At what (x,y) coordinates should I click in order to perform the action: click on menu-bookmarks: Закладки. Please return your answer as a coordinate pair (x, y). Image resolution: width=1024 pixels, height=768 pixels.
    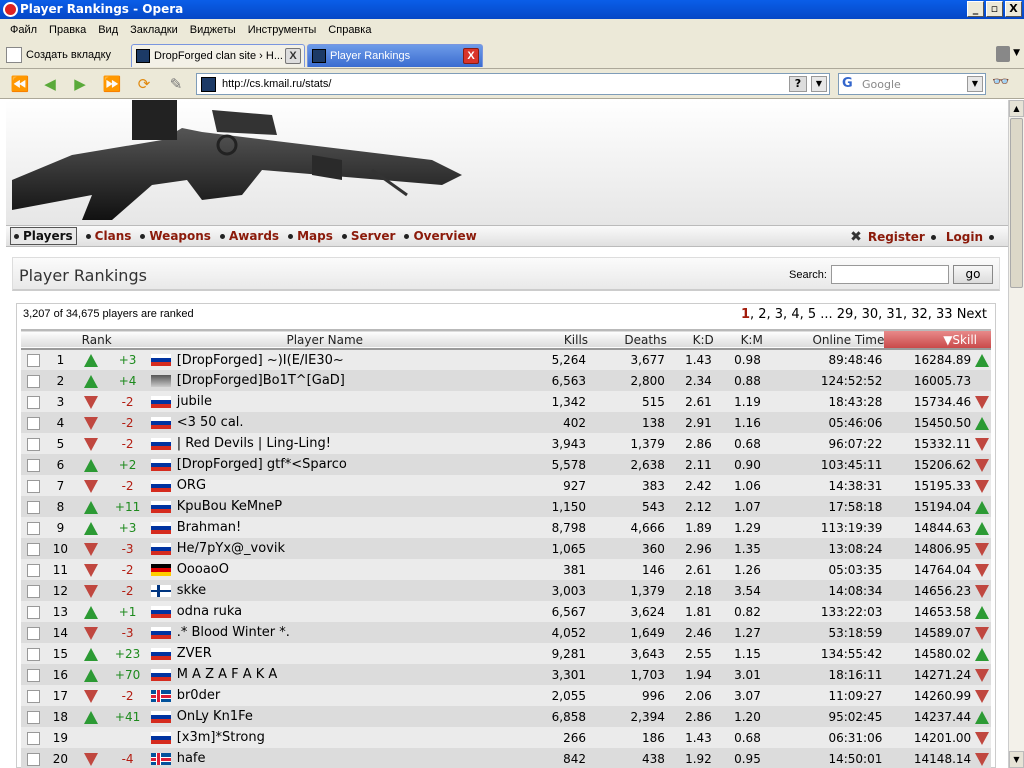
    Looking at the image, I should click on (154, 30).